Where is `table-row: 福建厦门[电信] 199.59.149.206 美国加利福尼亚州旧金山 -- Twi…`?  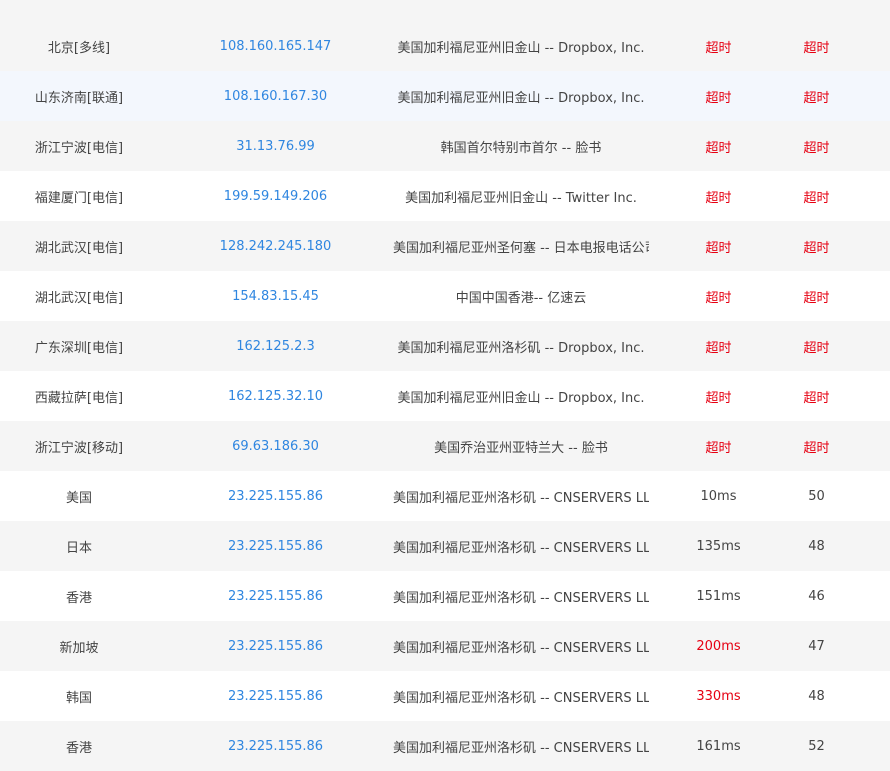 table-row: 福建厦门[电信] 199.59.149.206 美国加利福尼亚州旧金山 -- Twi… is located at coordinates (445, 196).